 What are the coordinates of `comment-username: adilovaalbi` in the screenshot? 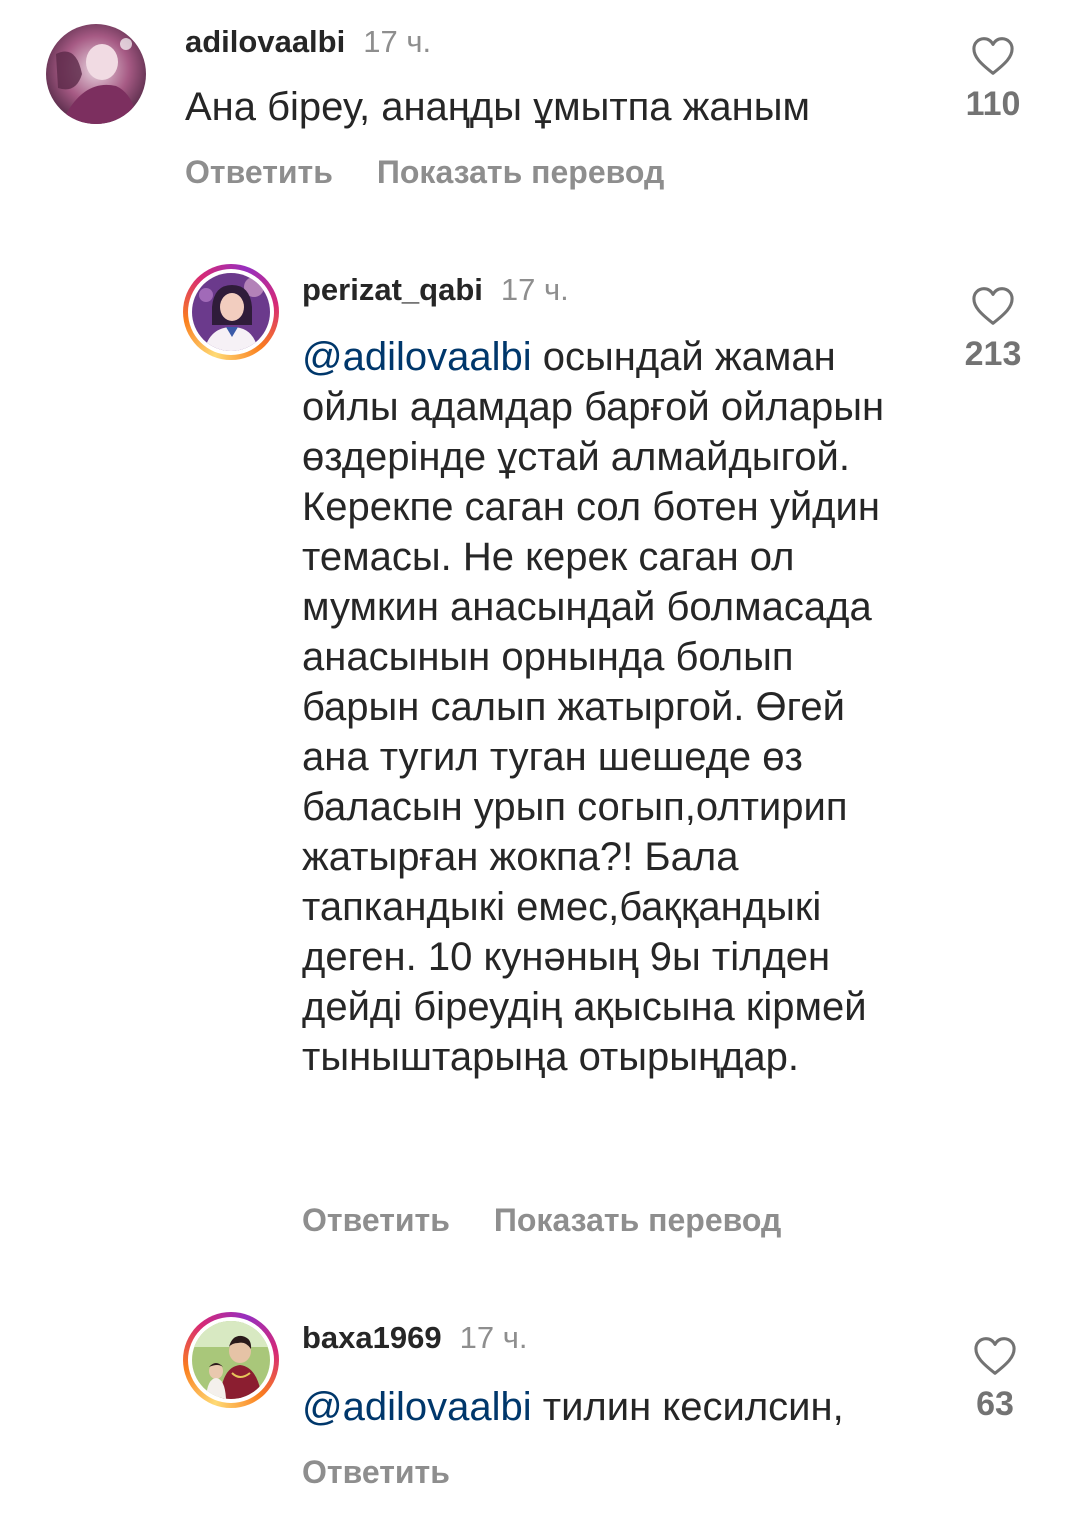 It's located at (265, 41).